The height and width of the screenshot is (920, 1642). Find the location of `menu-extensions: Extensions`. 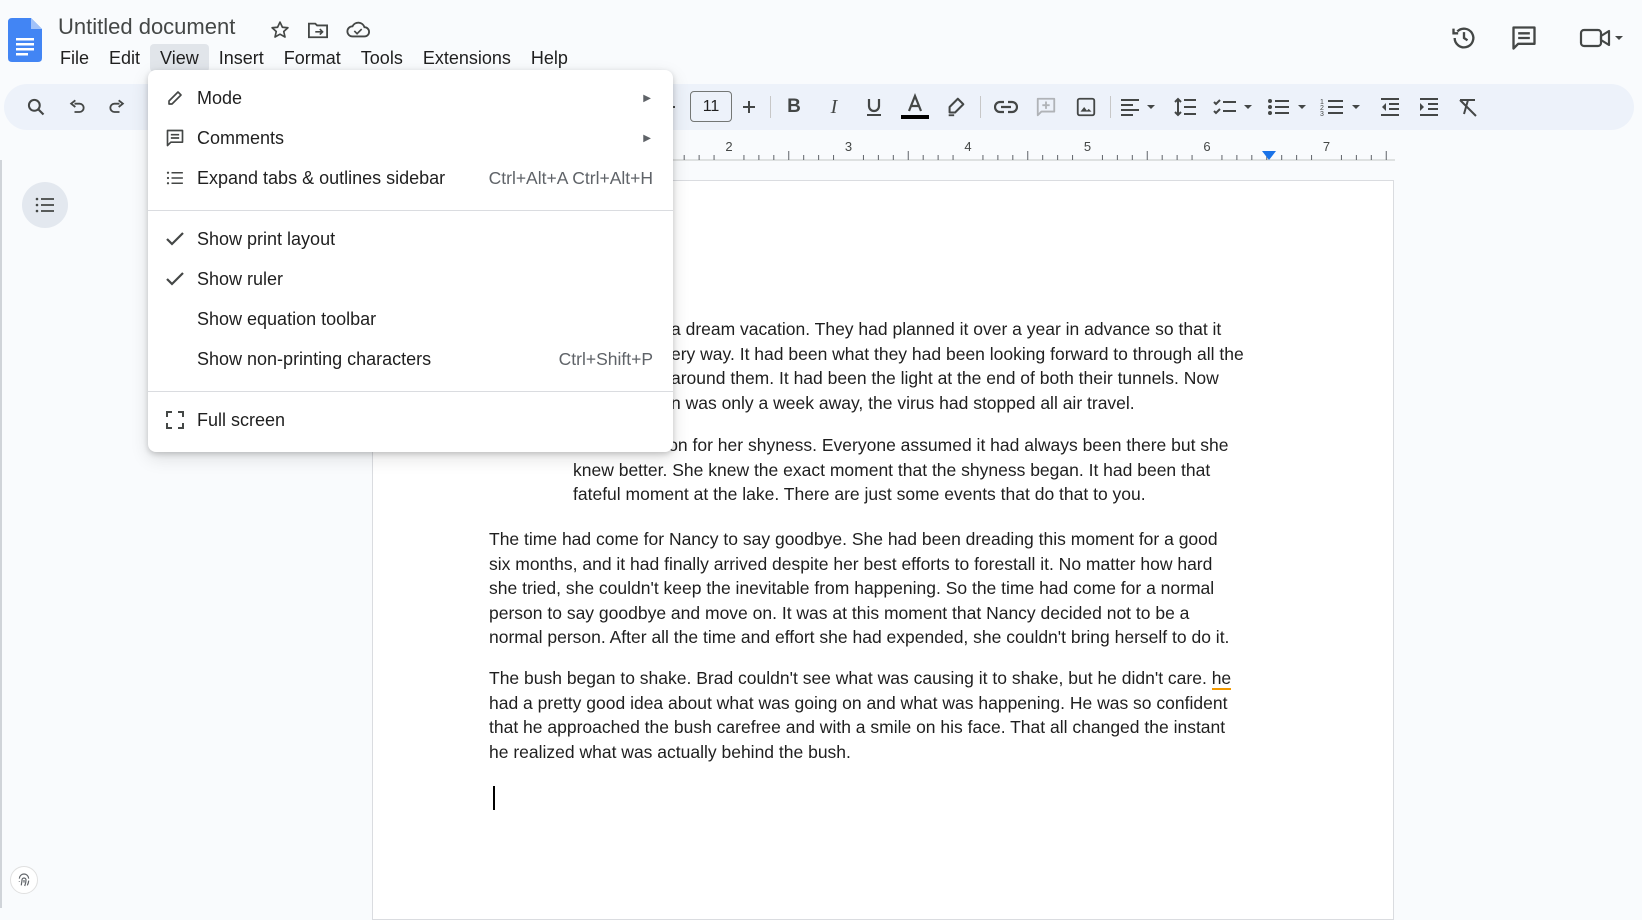

menu-extensions: Extensions is located at coordinates (467, 58).